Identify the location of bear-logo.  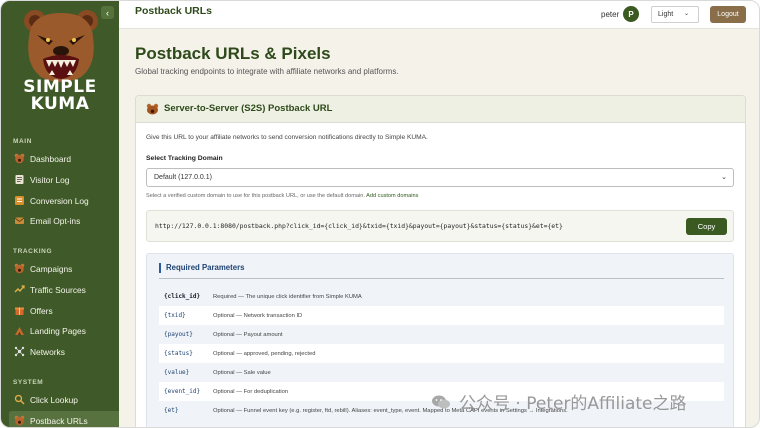
(61, 46).